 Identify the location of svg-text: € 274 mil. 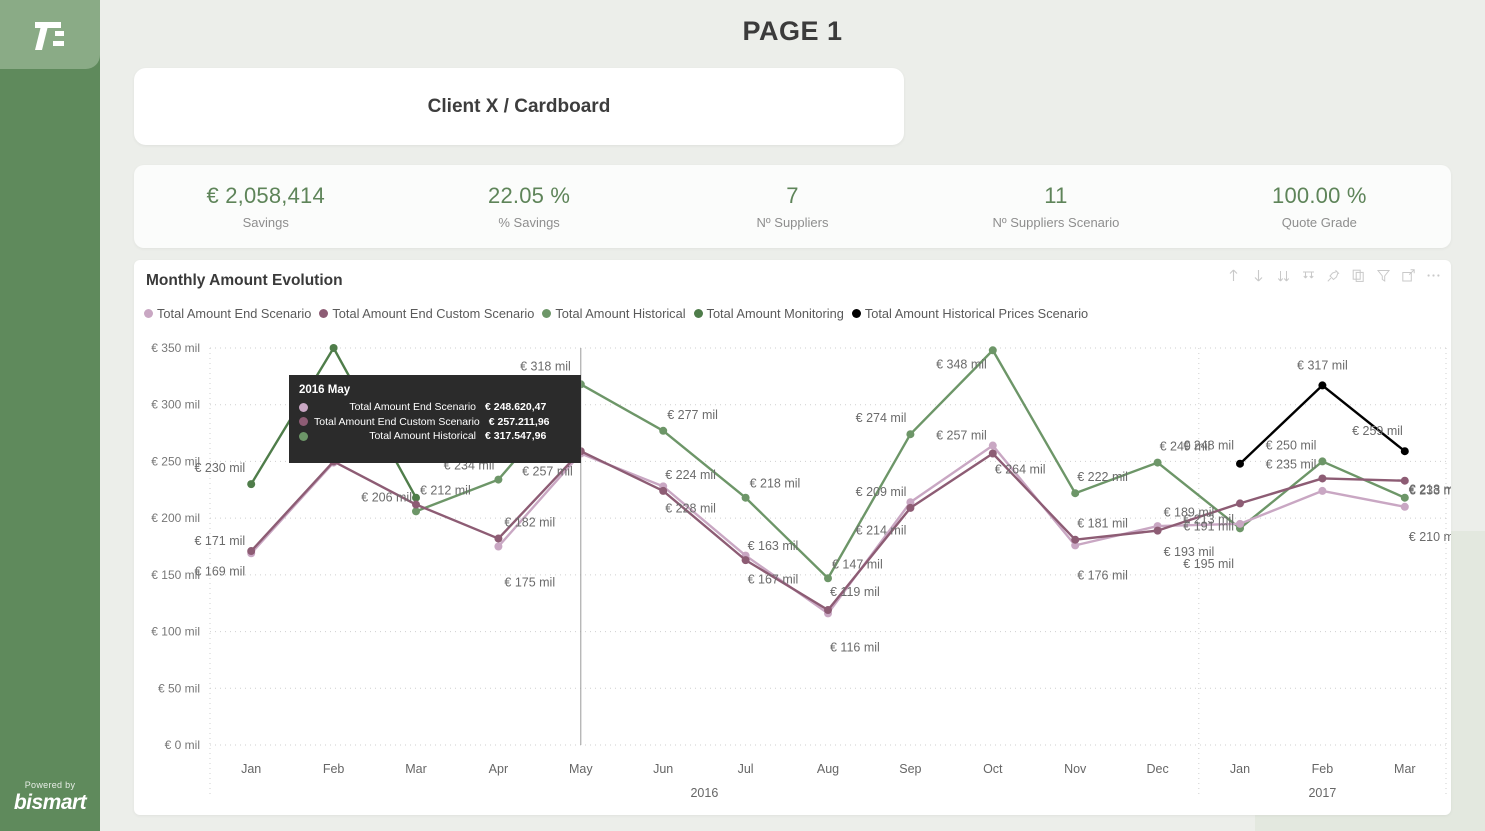
(881, 418).